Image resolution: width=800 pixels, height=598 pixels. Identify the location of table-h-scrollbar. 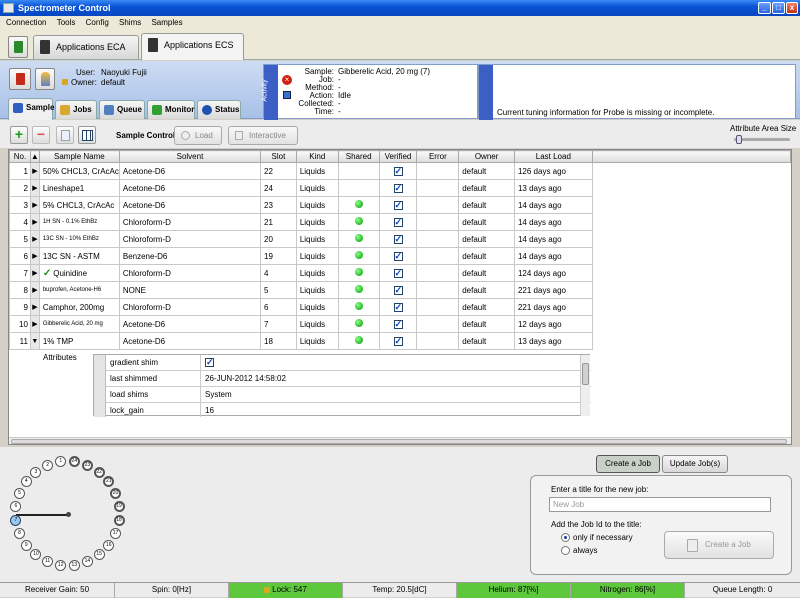
(400, 440).